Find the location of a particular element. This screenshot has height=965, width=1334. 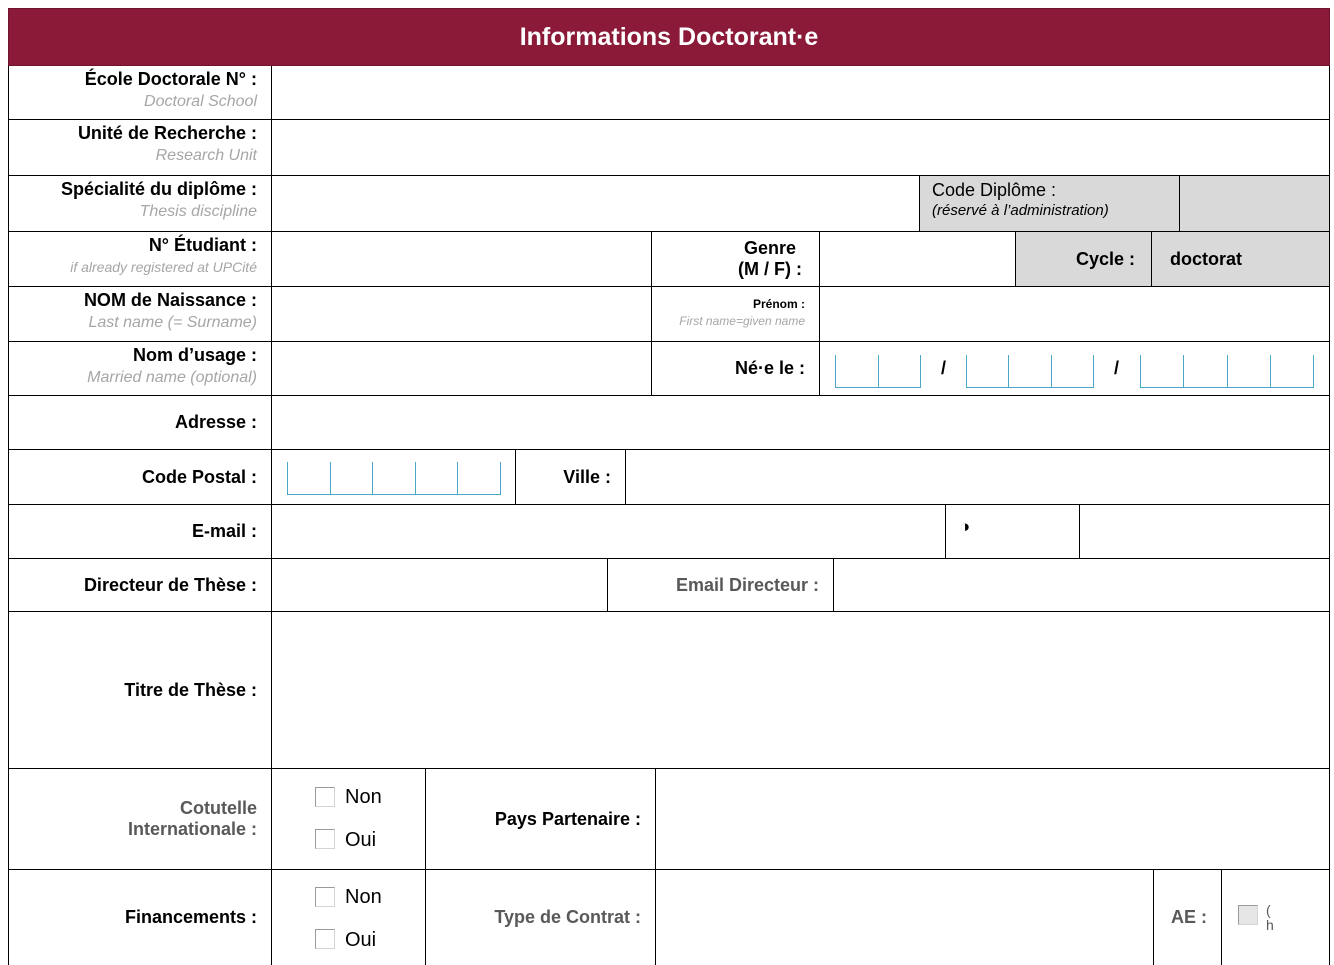

cotutelle-label-cell: Cotutelle Internationale : is located at coordinates (140, 819).